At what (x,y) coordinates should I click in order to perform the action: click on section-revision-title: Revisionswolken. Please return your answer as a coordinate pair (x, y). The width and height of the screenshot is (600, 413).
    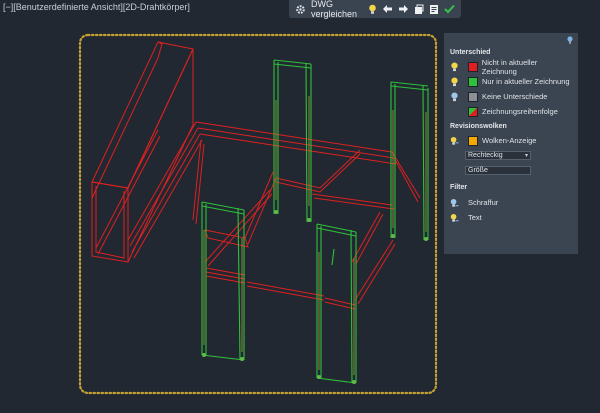
    Looking at the image, I should click on (478, 126).